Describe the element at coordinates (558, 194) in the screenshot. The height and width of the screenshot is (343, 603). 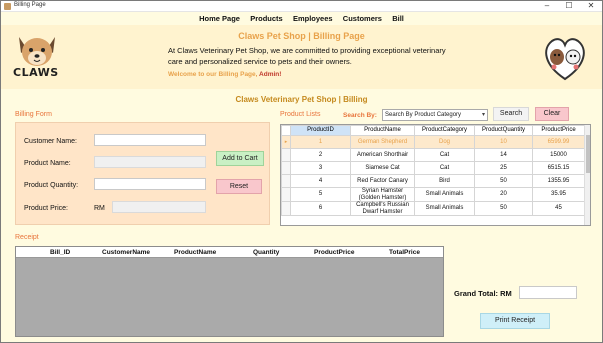
I see `cell-price: 35.95` at that location.